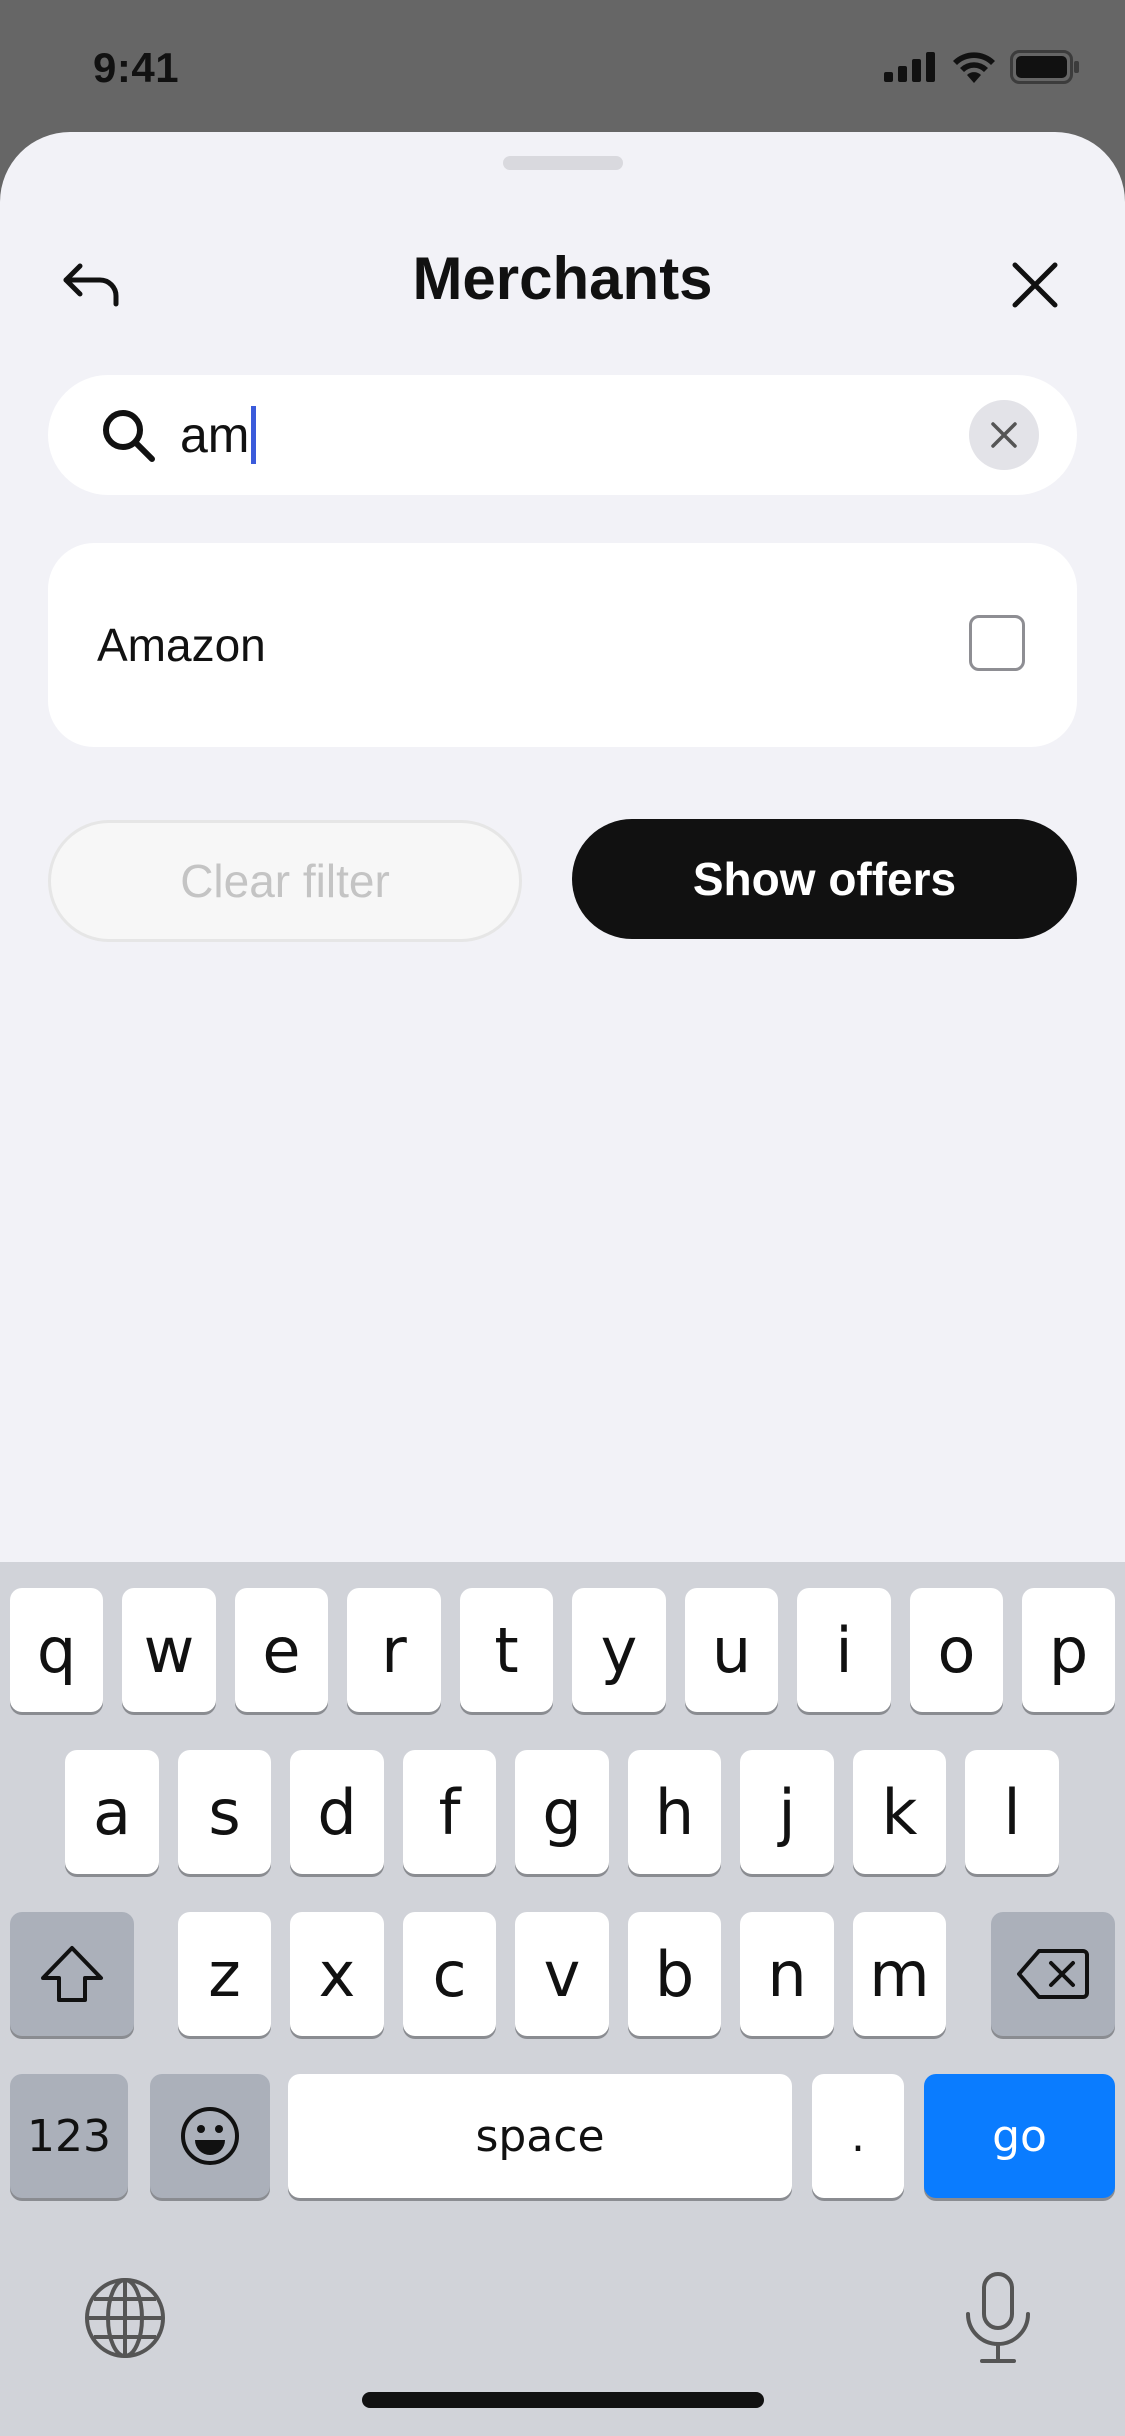 The height and width of the screenshot is (2436, 1125). I want to click on status-icons, so click(982, 67).